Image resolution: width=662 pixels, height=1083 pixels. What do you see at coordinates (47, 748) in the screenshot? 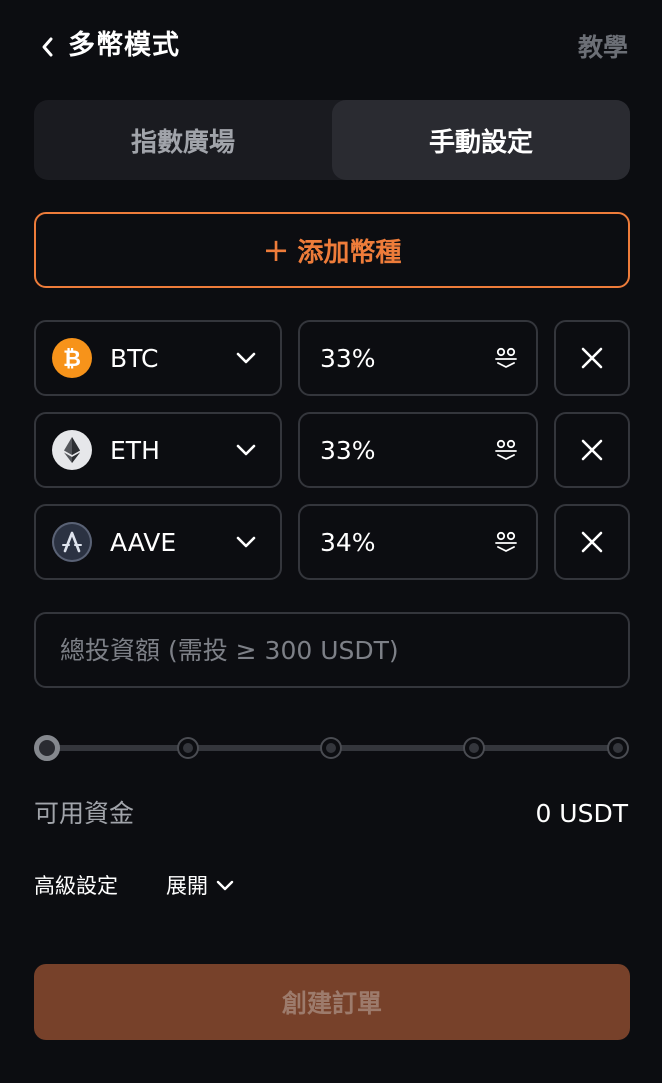
I see `slider-thumb` at bounding box center [47, 748].